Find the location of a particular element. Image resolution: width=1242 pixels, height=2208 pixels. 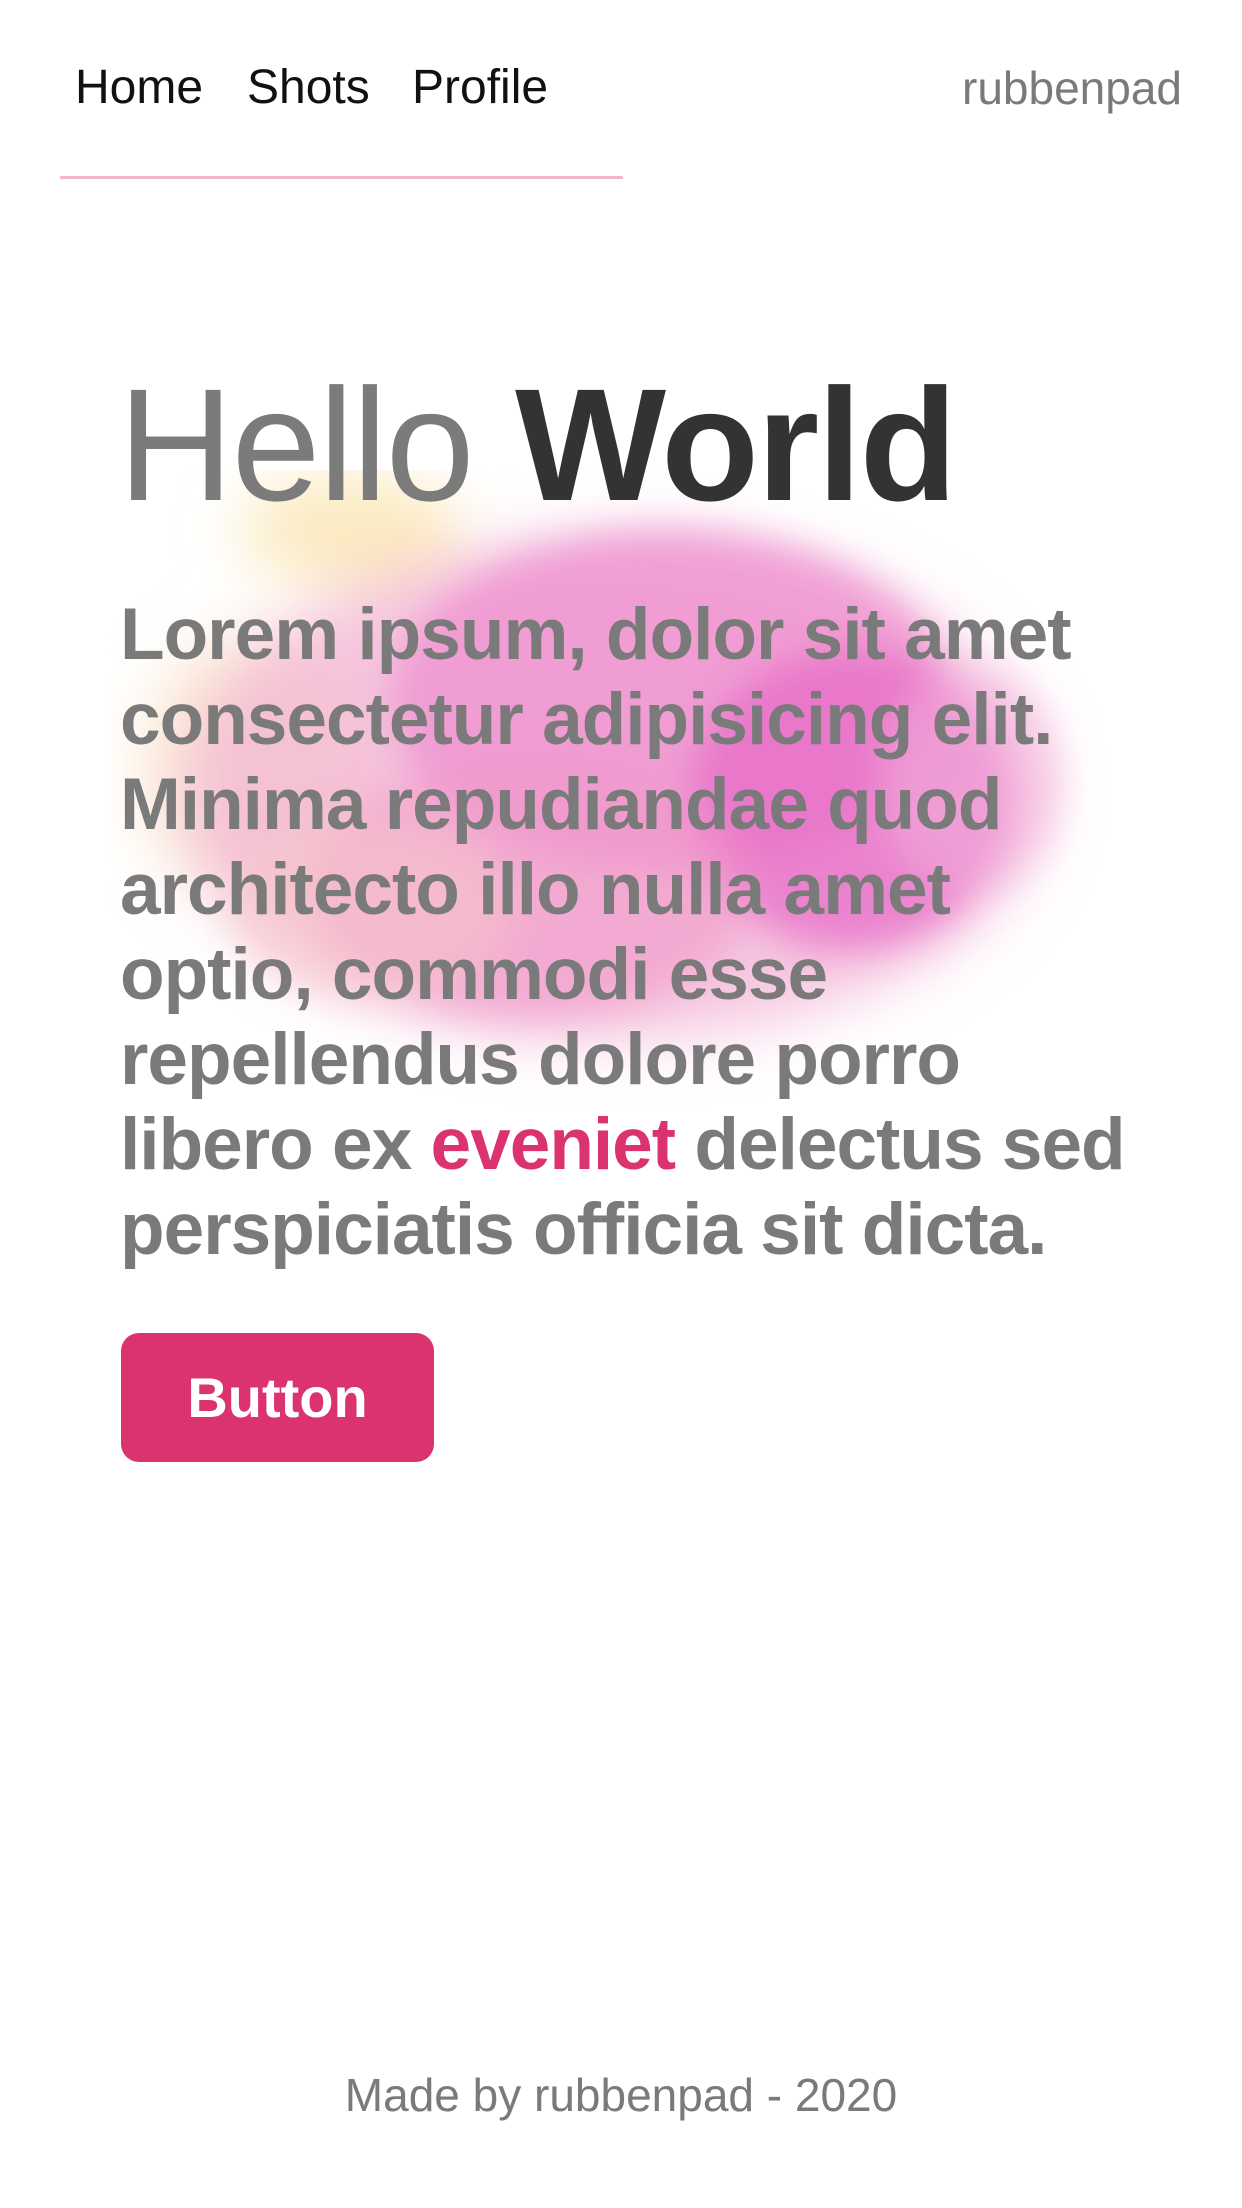

primary-button: Button is located at coordinates (277, 1397).